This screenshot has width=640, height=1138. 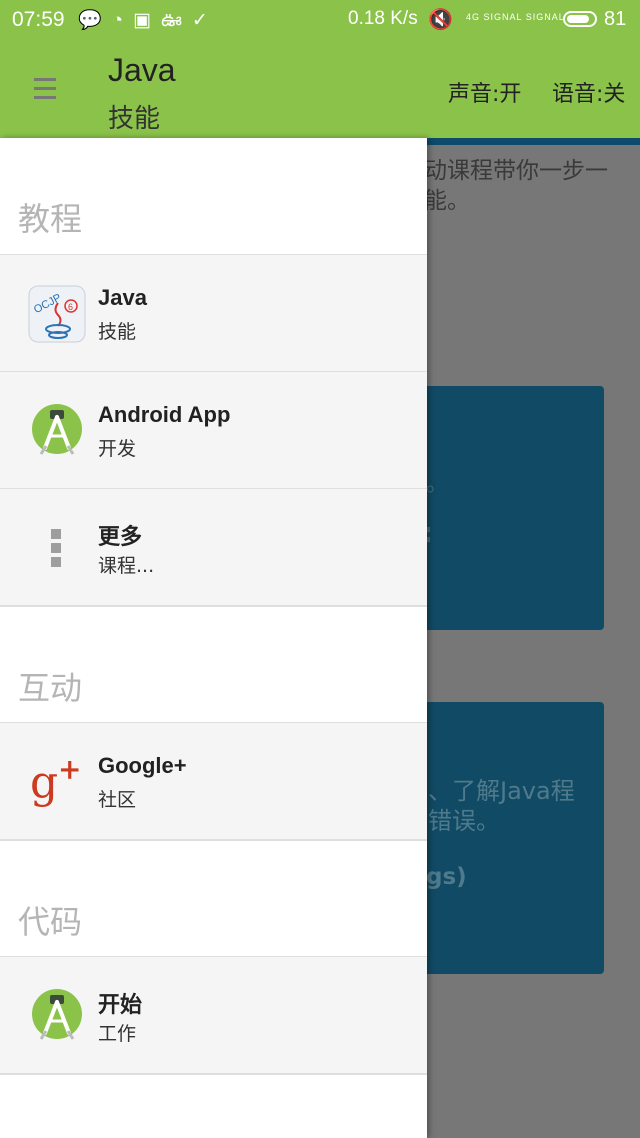 I want to click on notification-icons: 💬◔▣ఊ✓, so click(x=148, y=20).